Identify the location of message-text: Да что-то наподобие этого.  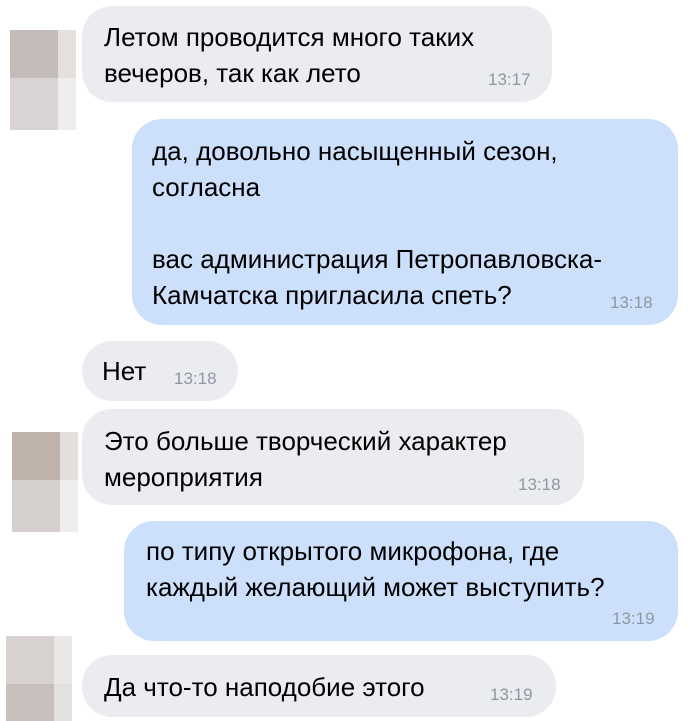
(264, 687).